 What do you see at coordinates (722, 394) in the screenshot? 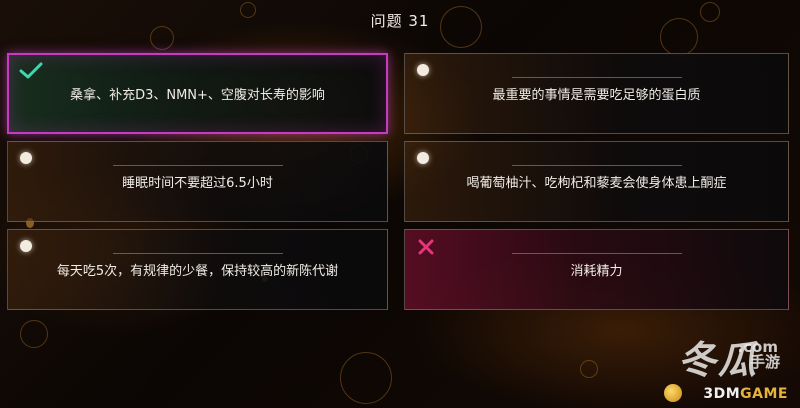
I see `watermark-brand-prefix: 3DM` at bounding box center [722, 394].